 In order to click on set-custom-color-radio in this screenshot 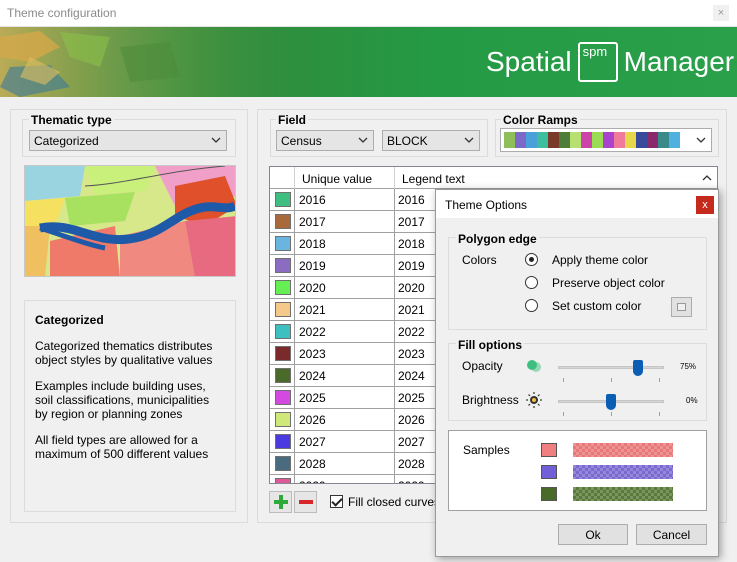, I will do `click(531, 305)`.